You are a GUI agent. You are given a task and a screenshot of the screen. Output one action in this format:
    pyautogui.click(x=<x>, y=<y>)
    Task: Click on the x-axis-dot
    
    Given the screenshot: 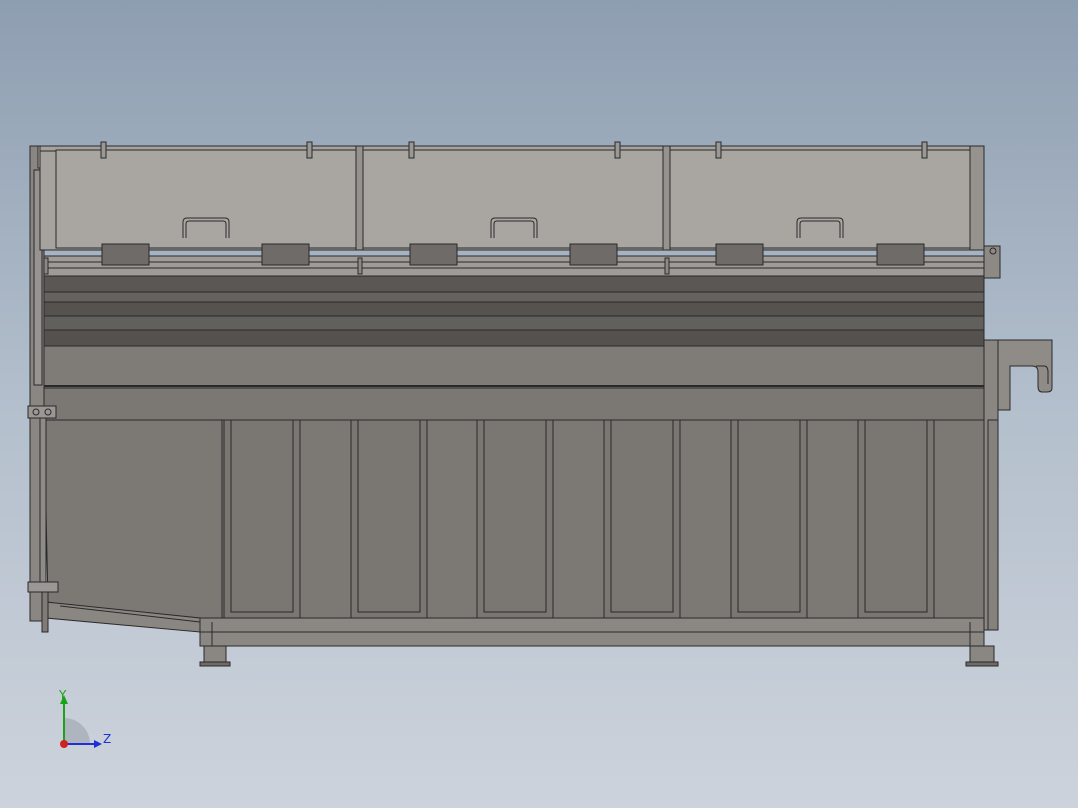 What is the action you would take?
    pyautogui.click(x=64, y=744)
    